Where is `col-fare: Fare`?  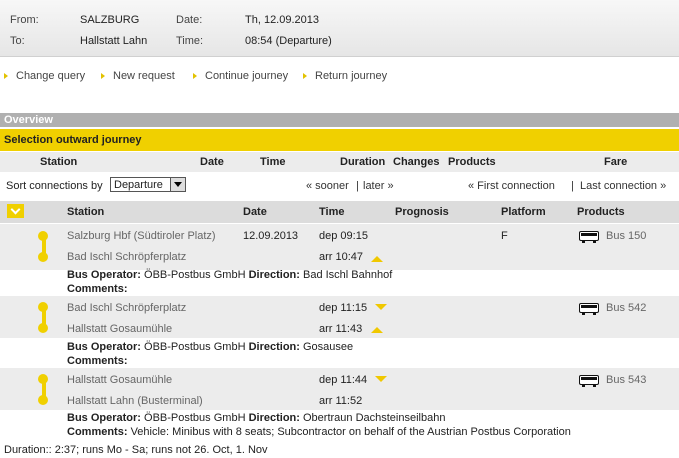
col-fare: Fare is located at coordinates (616, 162).